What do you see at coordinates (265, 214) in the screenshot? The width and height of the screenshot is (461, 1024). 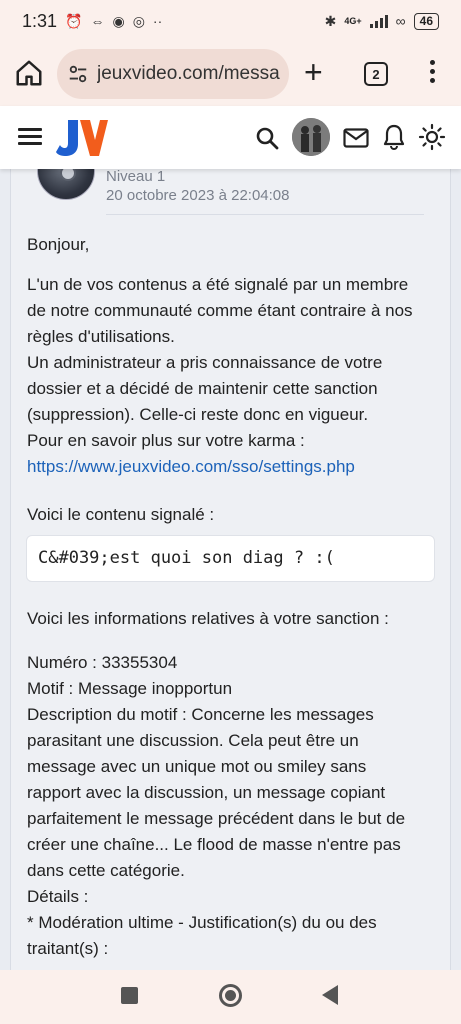 I see `divider` at bounding box center [265, 214].